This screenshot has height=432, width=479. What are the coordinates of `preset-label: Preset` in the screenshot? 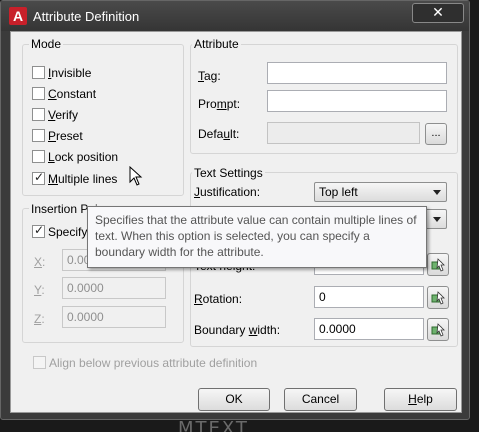 It's located at (65, 136).